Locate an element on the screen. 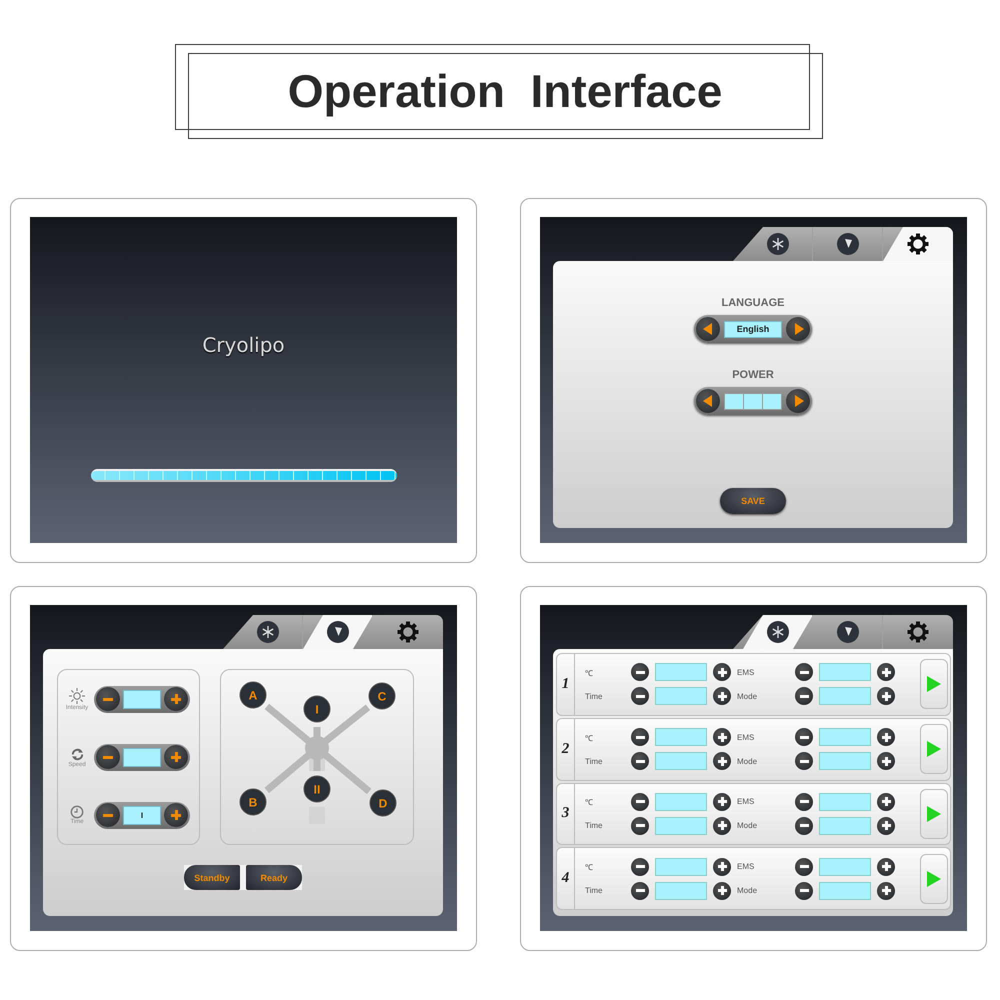 The height and width of the screenshot is (1000, 1000). setting-label: EMS is located at coordinates (746, 737).